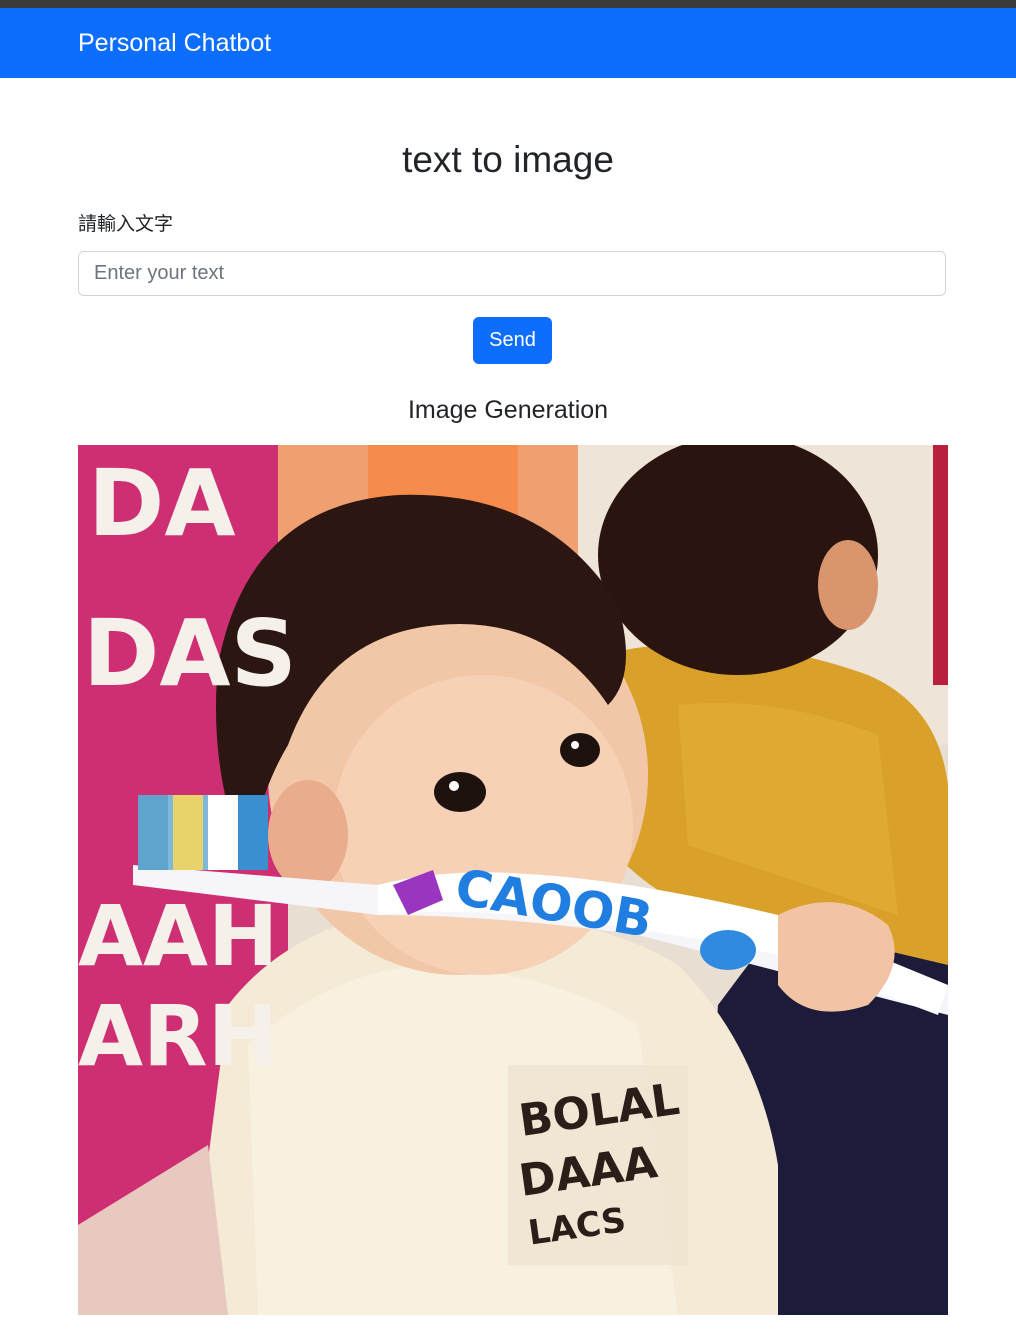 This screenshot has width=1016, height=1329. Describe the element at coordinates (178, 1036) in the screenshot. I see `poster-lettering: ARH` at that location.